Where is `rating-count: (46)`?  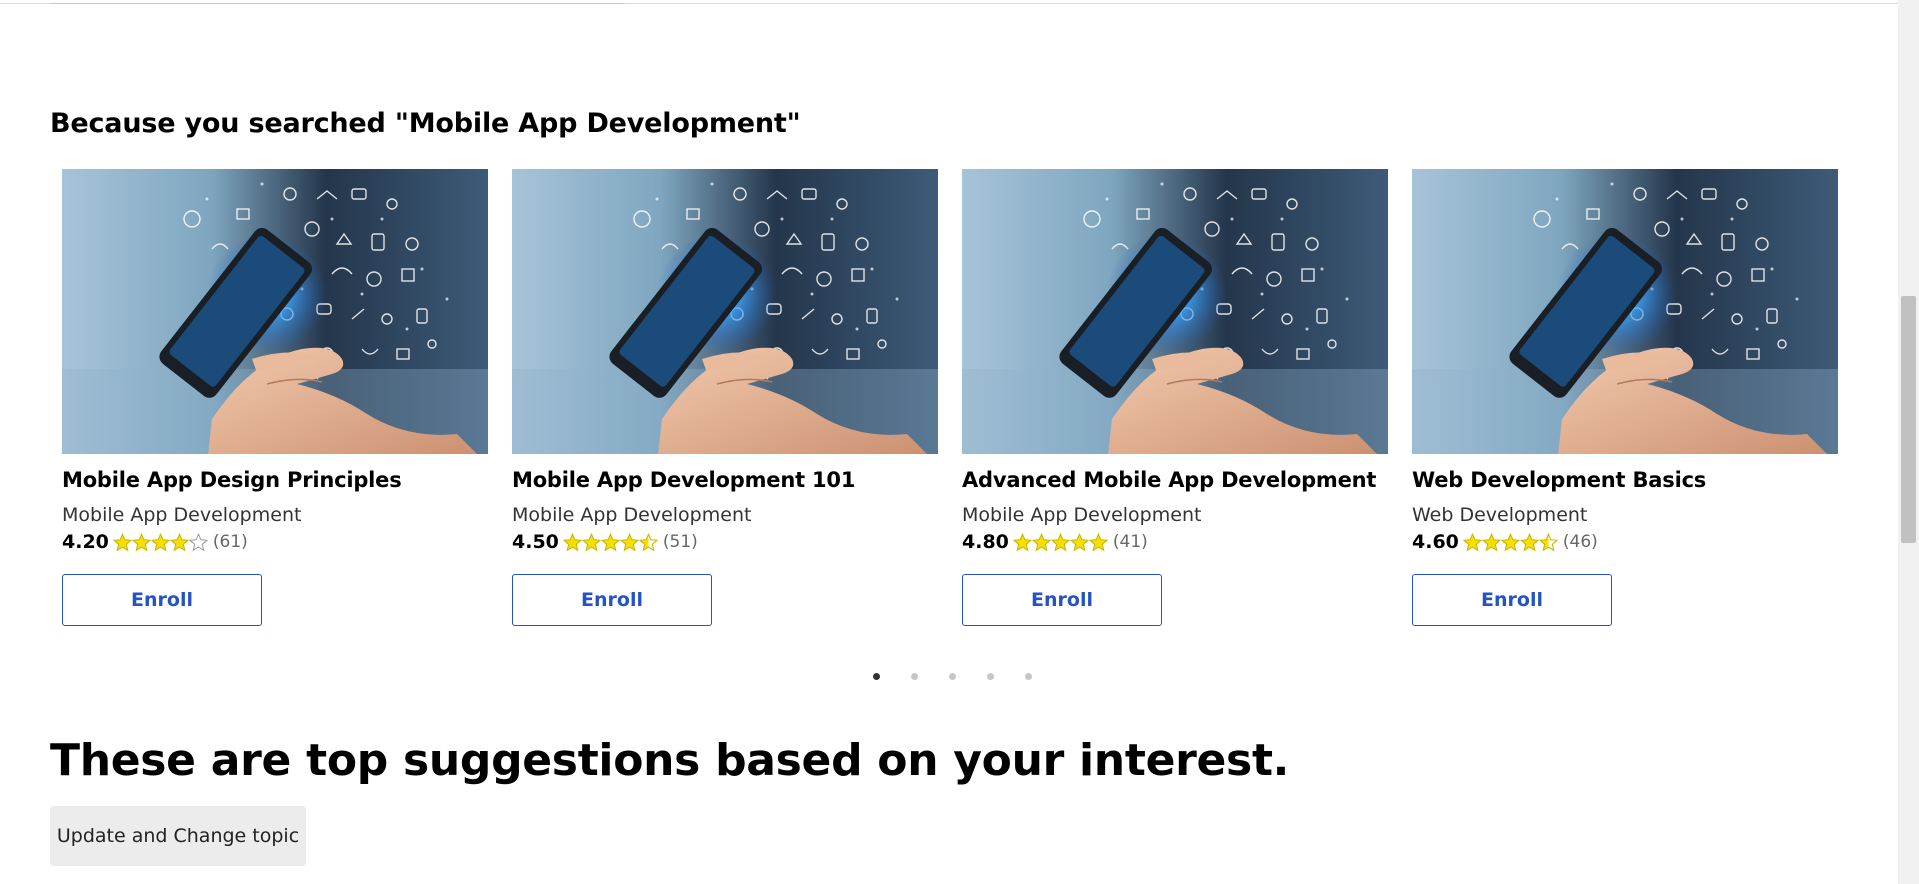 rating-count: (46) is located at coordinates (1580, 542).